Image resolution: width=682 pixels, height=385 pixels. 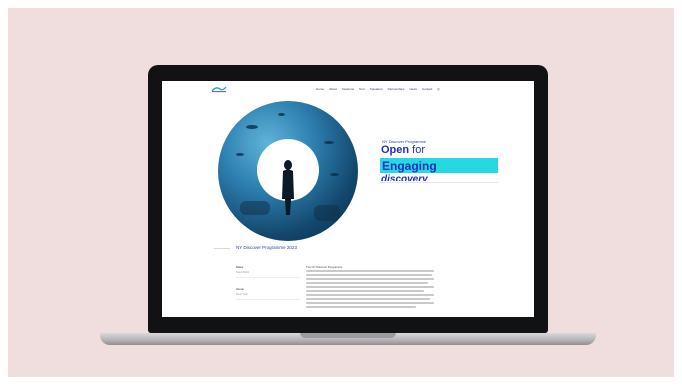 What do you see at coordinates (348, 335) in the screenshot?
I see `laptop-notch` at bounding box center [348, 335].